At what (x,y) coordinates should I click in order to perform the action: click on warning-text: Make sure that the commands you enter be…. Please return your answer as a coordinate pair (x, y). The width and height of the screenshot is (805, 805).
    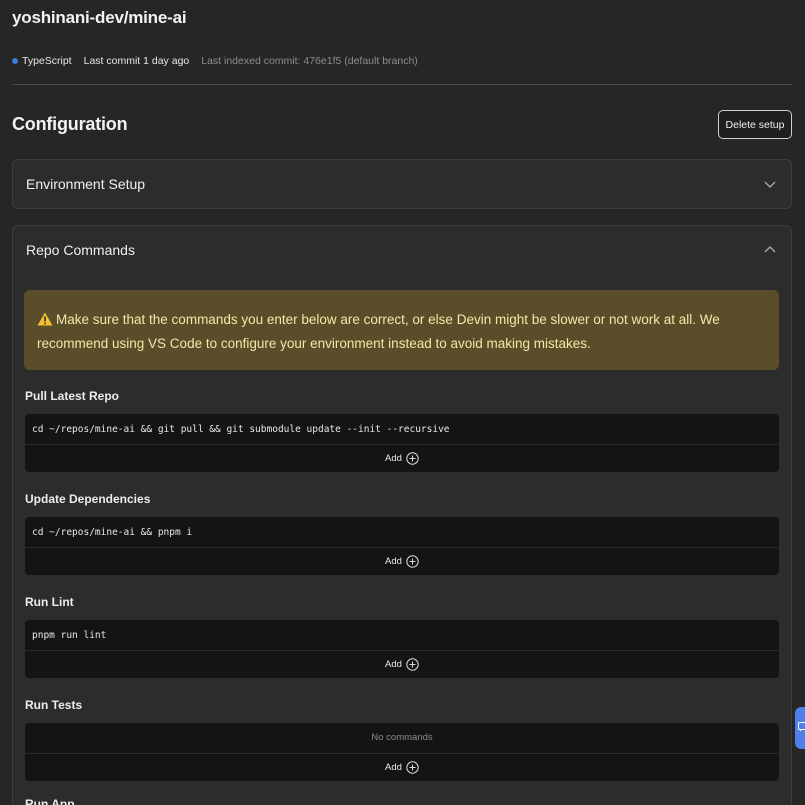
    Looking at the image, I should click on (378, 331).